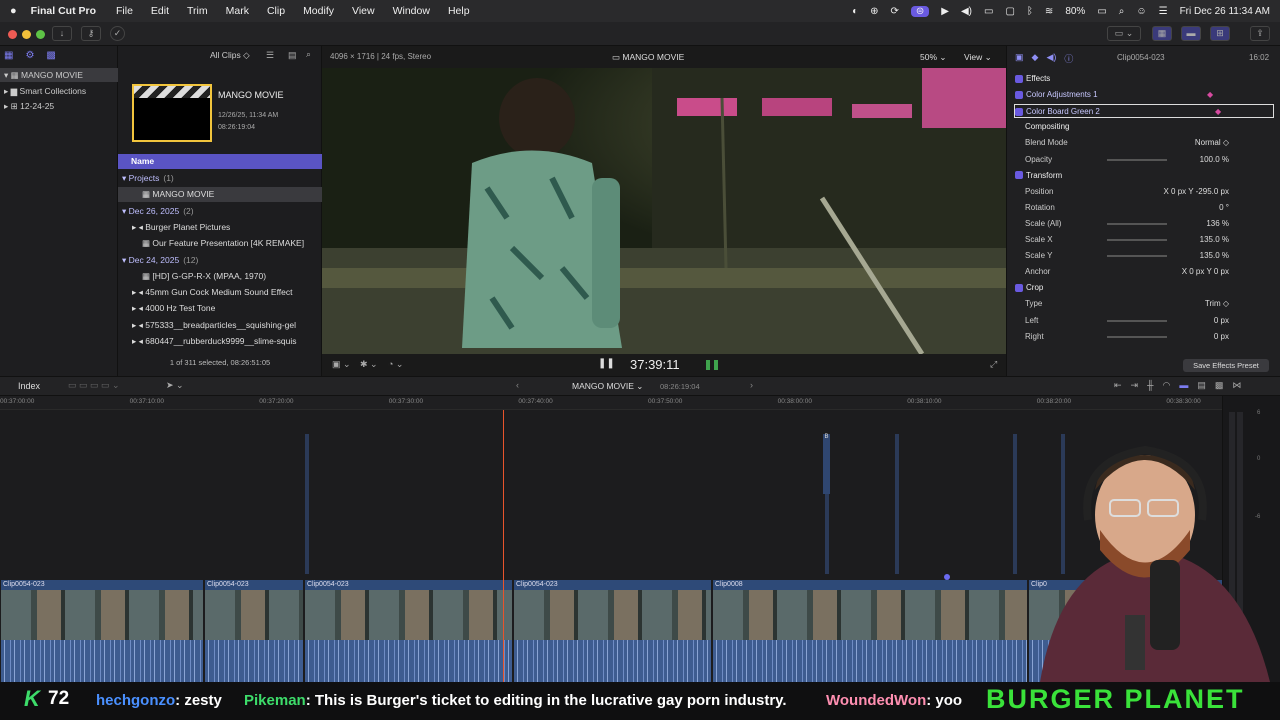 This screenshot has height=720, width=1280. Describe the element at coordinates (230, 55) in the screenshot. I see `clip-filter-menu: All Clips ◇` at that location.